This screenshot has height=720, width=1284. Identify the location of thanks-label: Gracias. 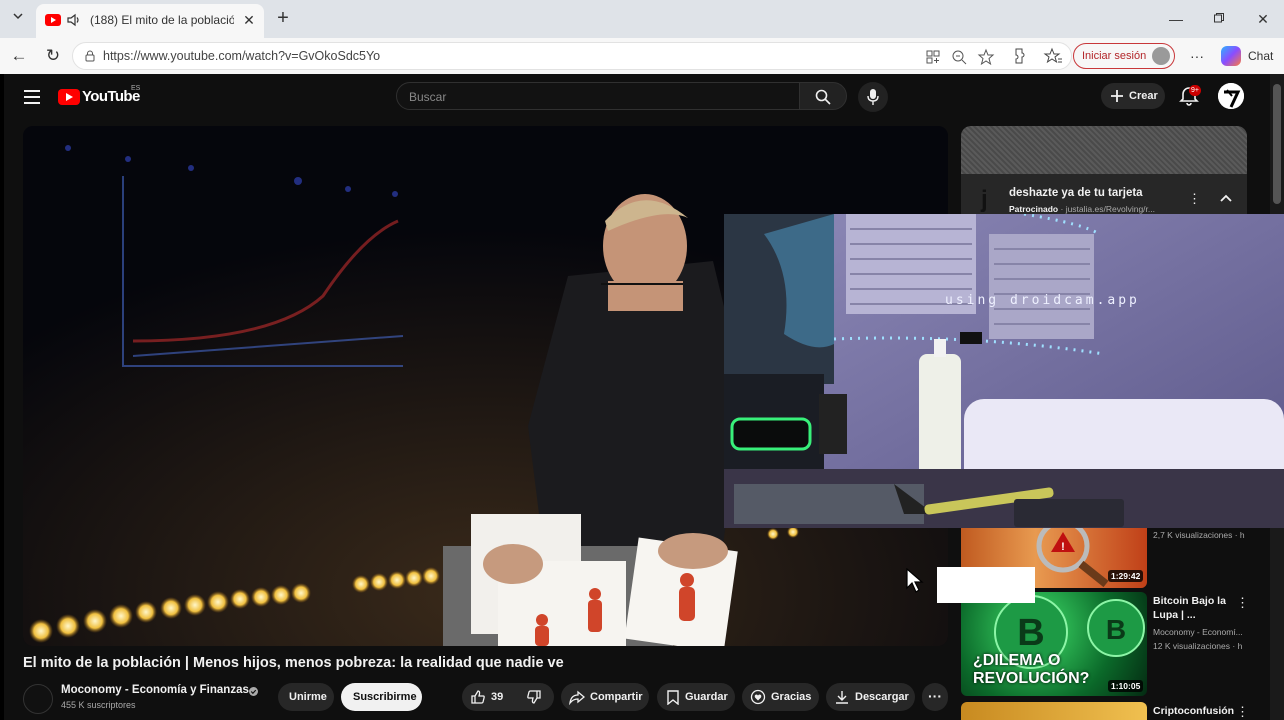
(791, 697).